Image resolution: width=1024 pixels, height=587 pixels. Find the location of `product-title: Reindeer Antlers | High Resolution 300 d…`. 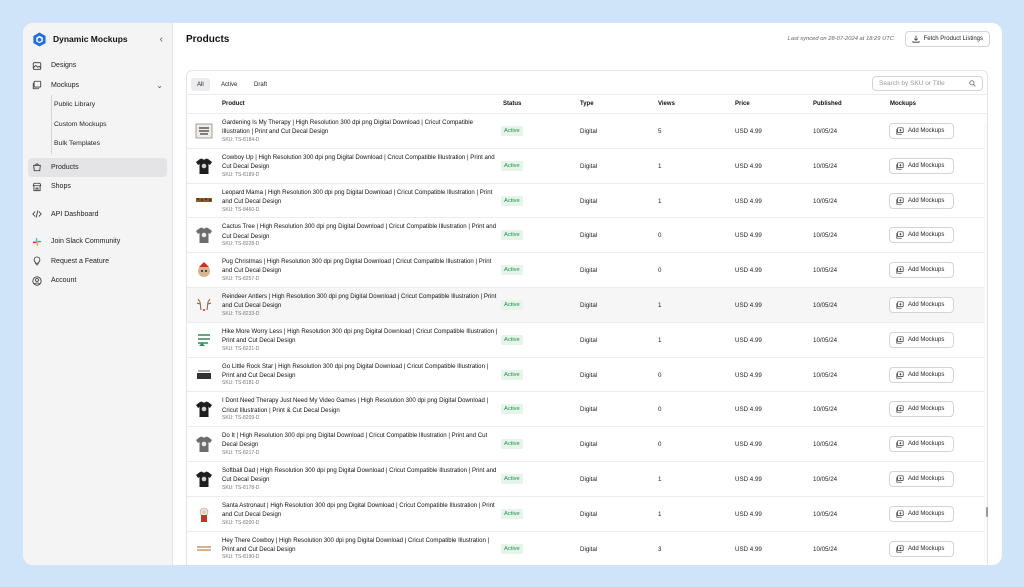

product-title: Reindeer Antlers | High Resolution 300 d… is located at coordinates (361, 301).